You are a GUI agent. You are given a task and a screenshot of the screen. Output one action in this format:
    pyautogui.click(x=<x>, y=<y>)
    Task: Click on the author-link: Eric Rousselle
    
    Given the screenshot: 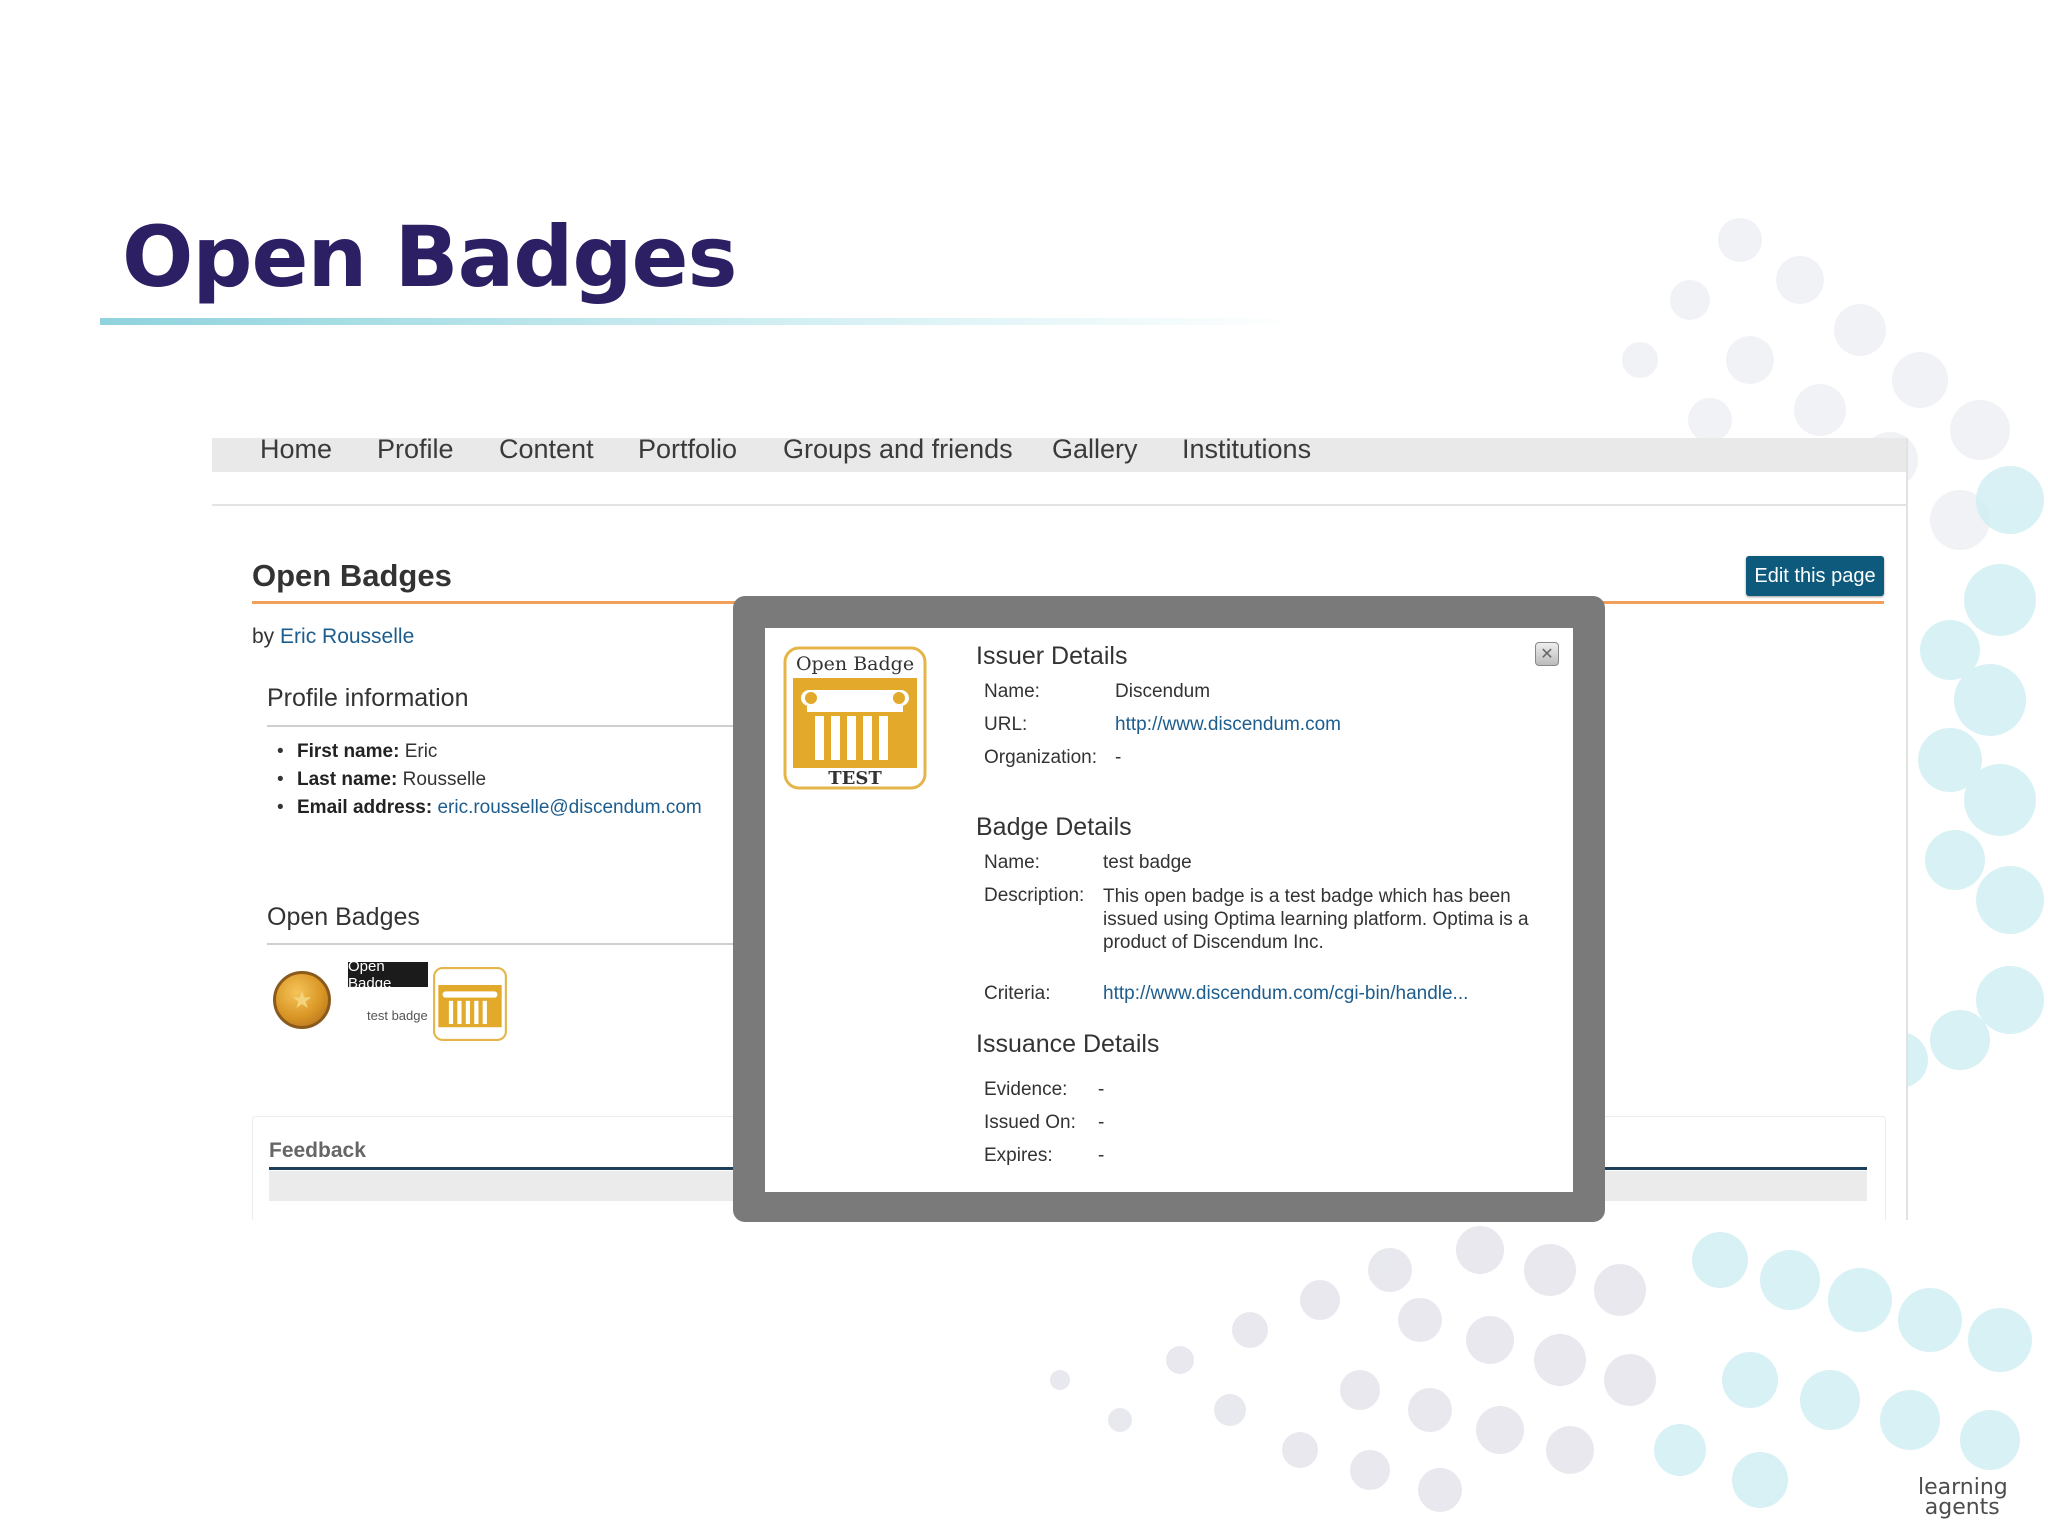 What is the action you would take?
    pyautogui.click(x=347, y=636)
    